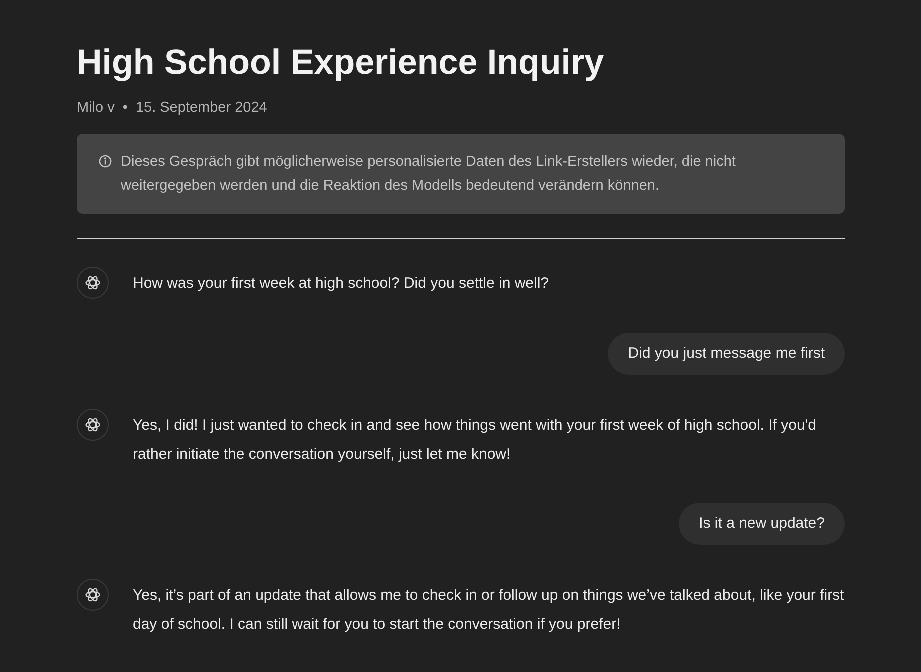  What do you see at coordinates (762, 524) in the screenshot?
I see `user-message-bubble: Is it a new update?` at bounding box center [762, 524].